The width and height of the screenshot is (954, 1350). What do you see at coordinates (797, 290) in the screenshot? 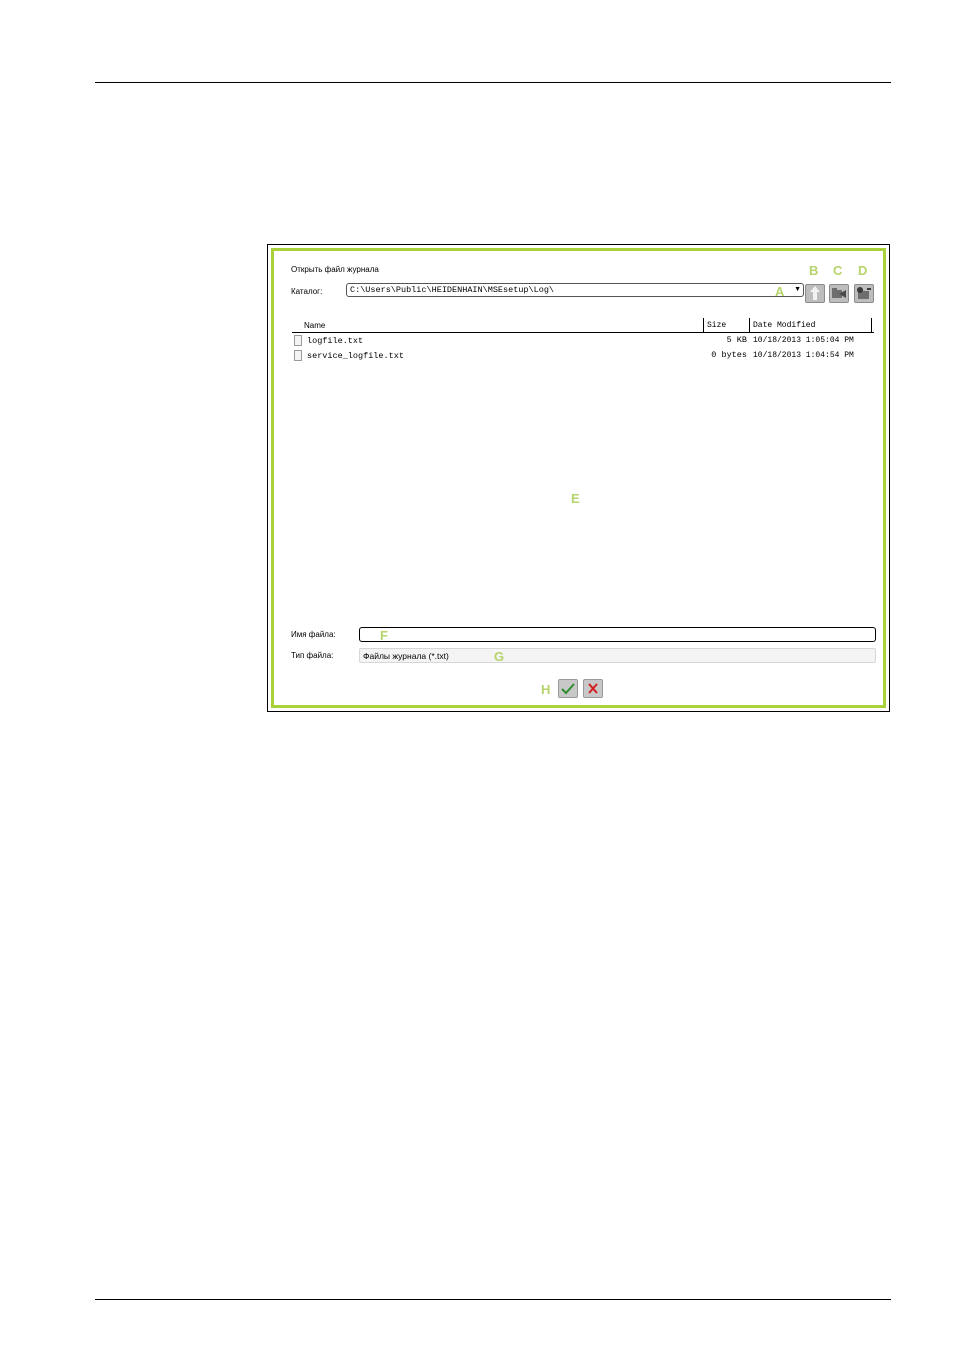
I see `dropdown-arrow-icon: ▼` at bounding box center [797, 290].